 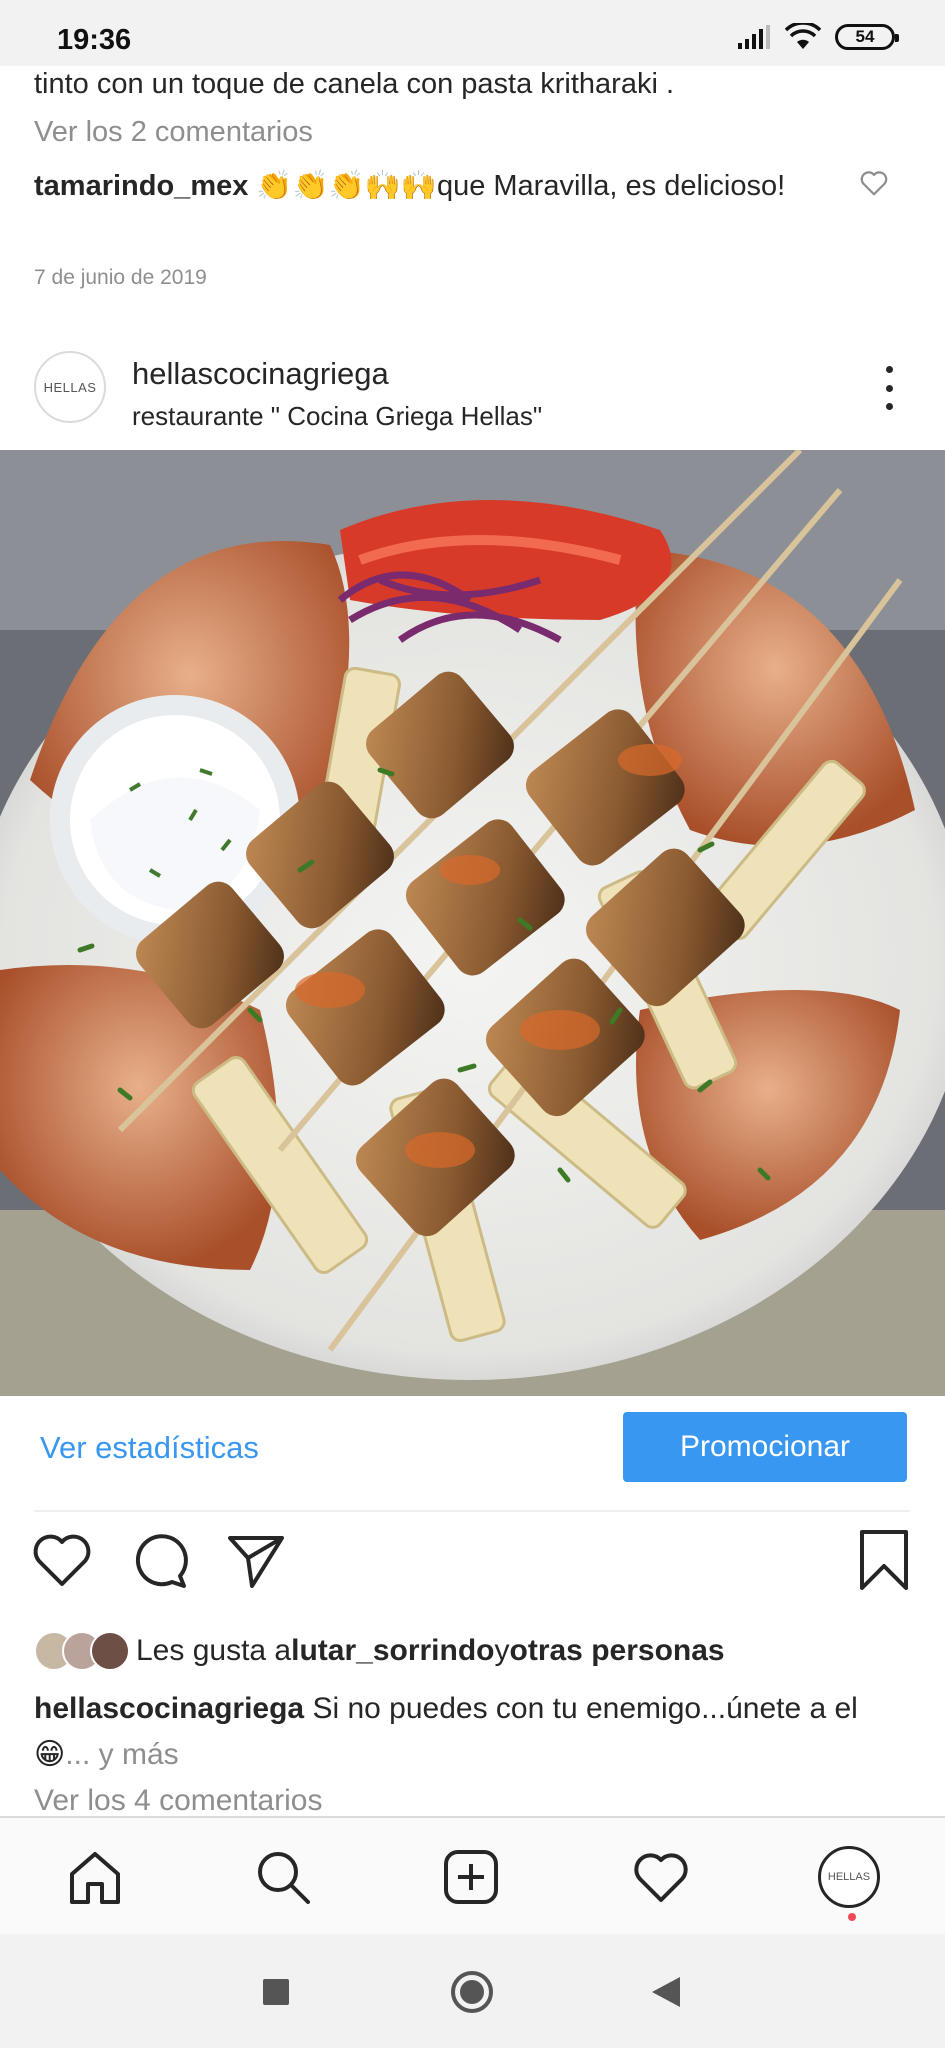 What do you see at coordinates (472, 1511) in the screenshot?
I see `divider` at bounding box center [472, 1511].